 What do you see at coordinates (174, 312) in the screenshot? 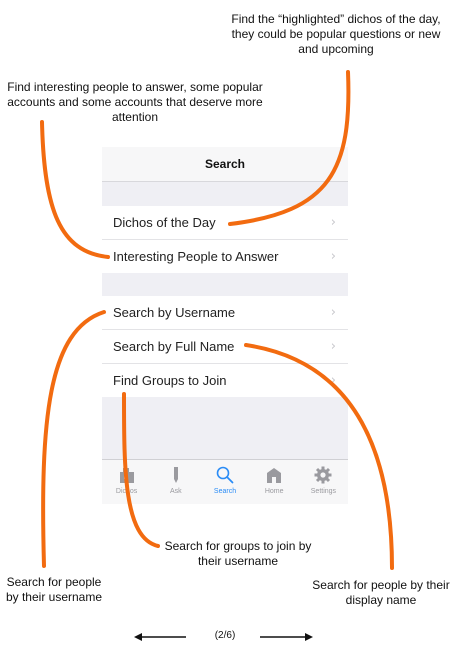
I see `row-label: Search by Username` at bounding box center [174, 312].